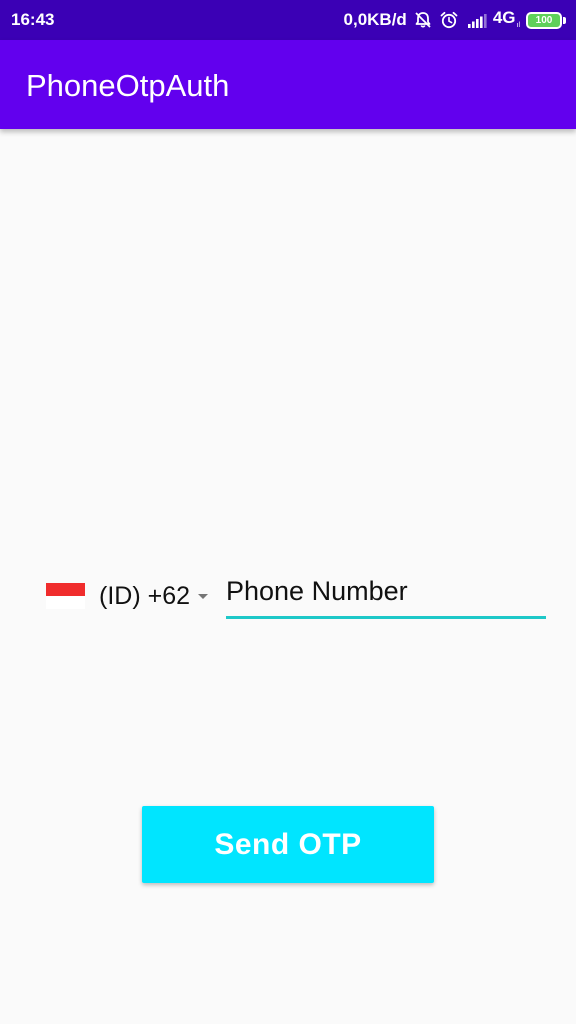  What do you see at coordinates (375, 19) in the screenshot?
I see `net-speed: 0,0KB/d` at bounding box center [375, 19].